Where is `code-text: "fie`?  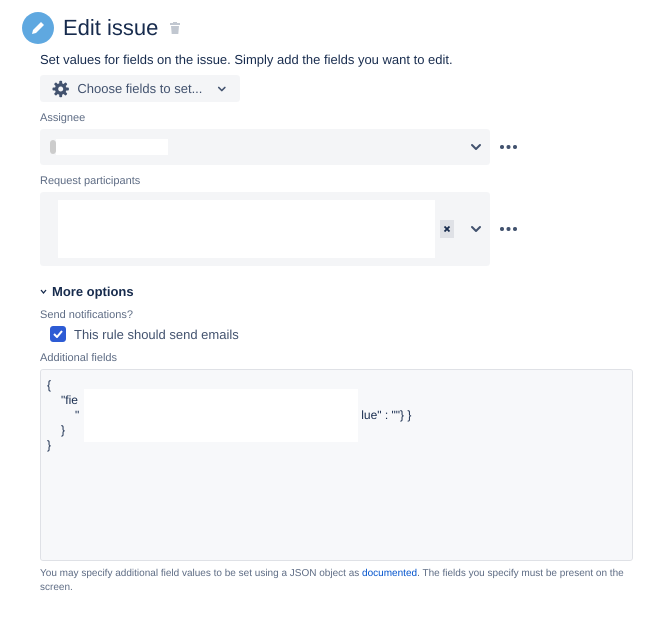 code-text: "fie is located at coordinates (69, 400).